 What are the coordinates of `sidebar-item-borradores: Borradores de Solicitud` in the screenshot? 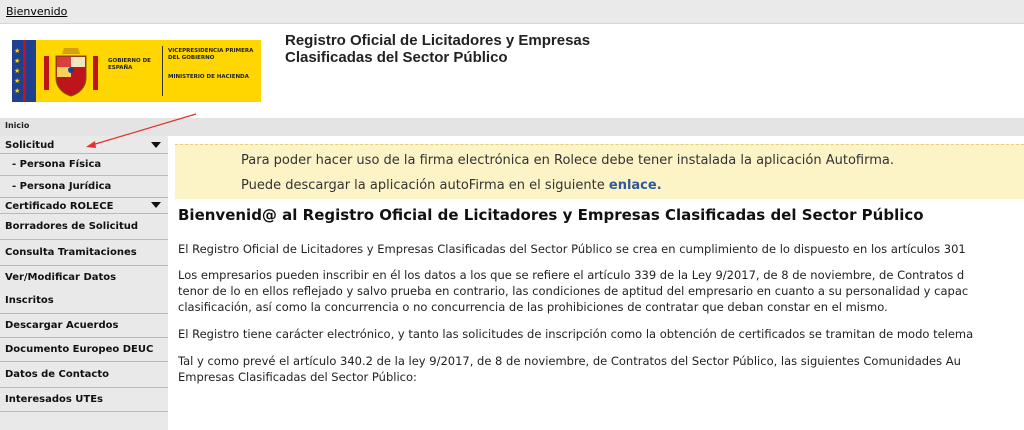 It's located at (84, 227).